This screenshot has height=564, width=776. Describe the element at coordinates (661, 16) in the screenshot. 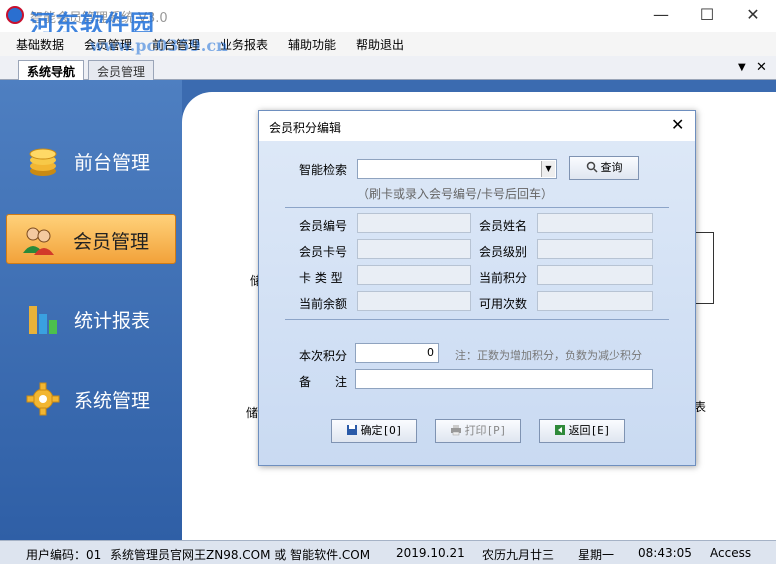

I see `minimize-button: —` at that location.